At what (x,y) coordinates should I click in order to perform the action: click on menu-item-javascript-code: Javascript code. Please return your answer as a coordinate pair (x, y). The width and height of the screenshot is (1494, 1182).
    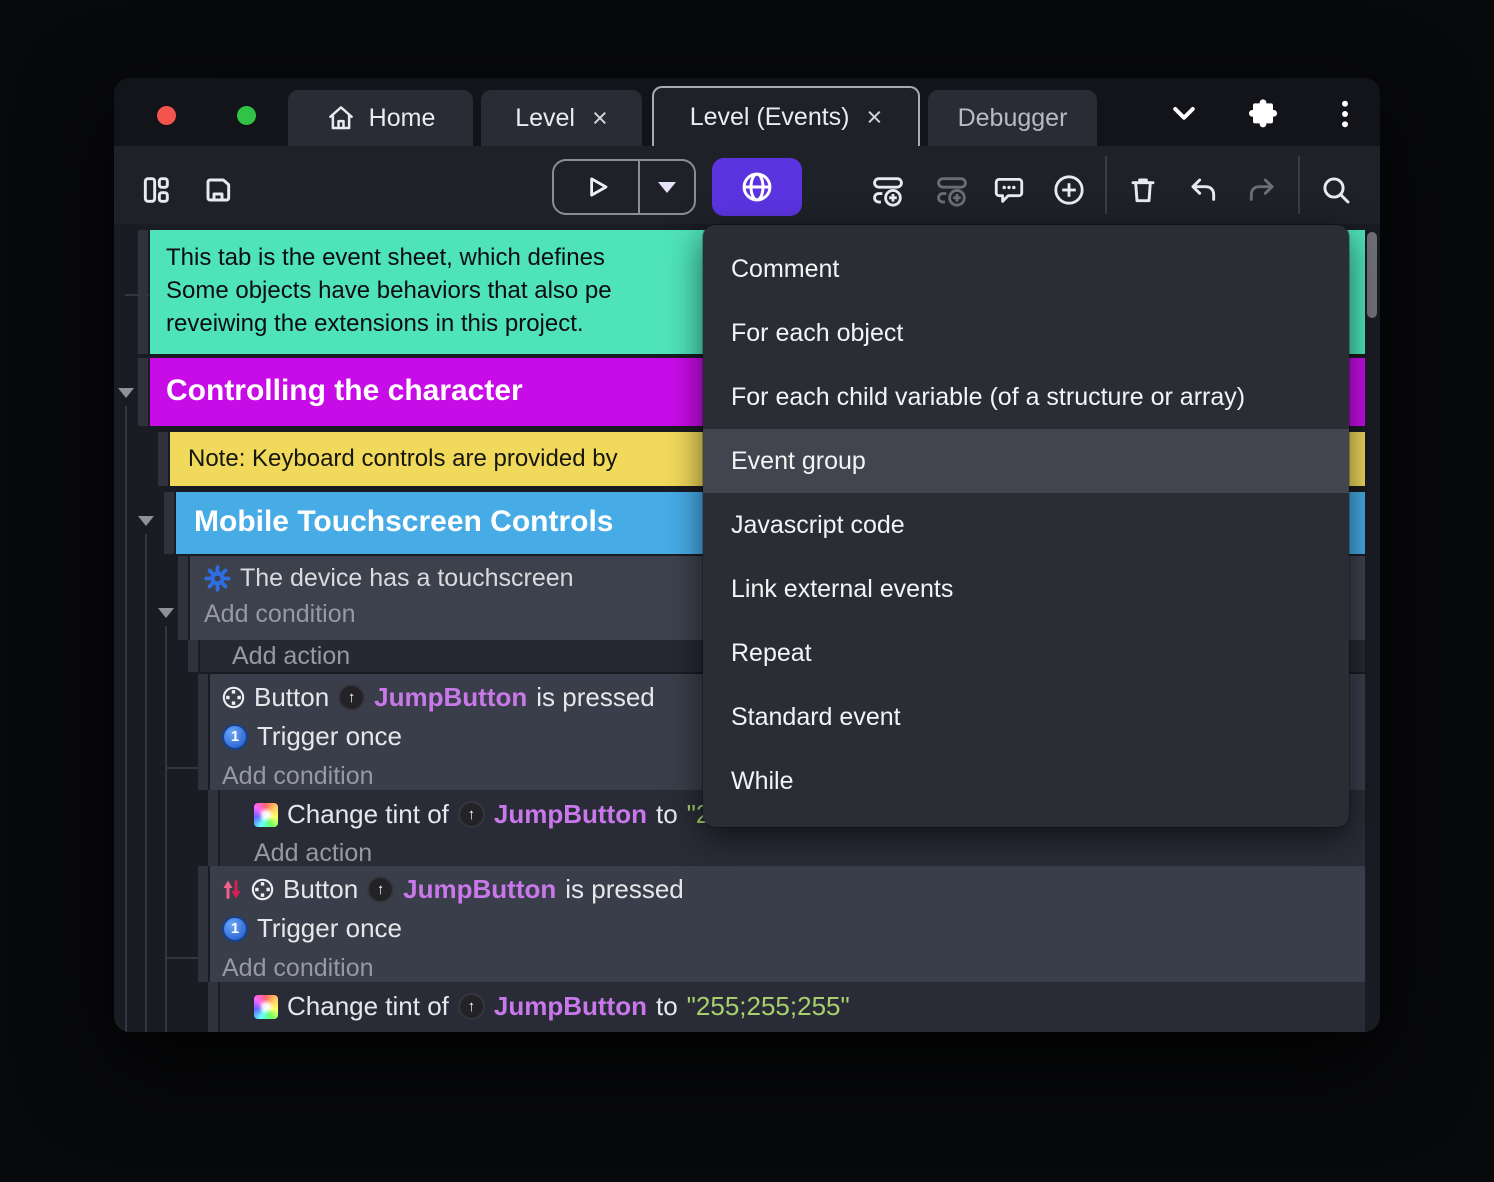
    Looking at the image, I should click on (1026, 525).